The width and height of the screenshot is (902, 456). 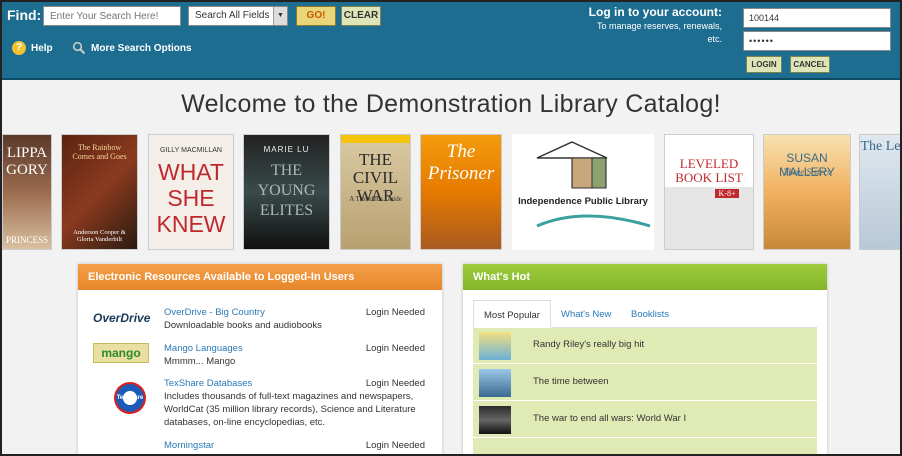 What do you see at coordinates (19, 48) in the screenshot?
I see `help-icon: ?` at bounding box center [19, 48].